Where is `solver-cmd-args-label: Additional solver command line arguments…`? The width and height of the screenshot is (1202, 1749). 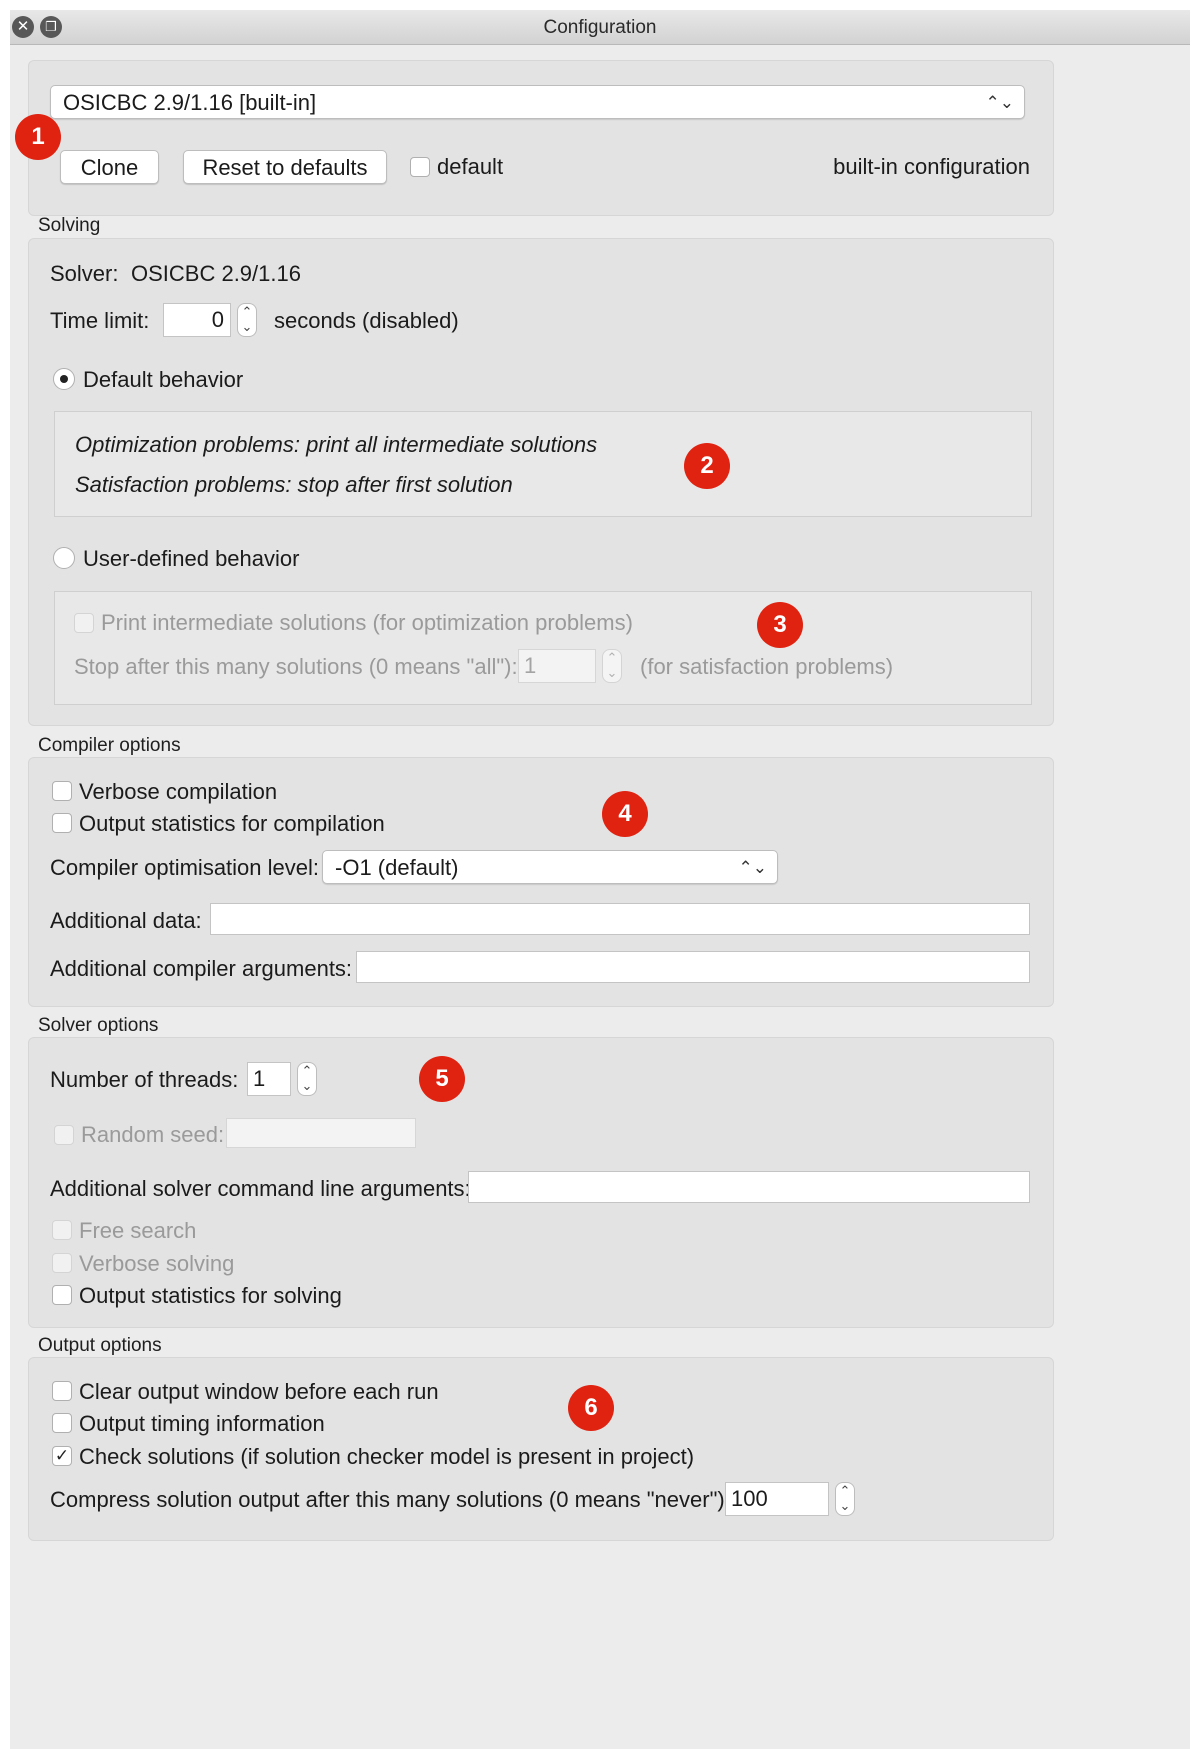 solver-cmd-args-label: Additional solver command line arguments… is located at coordinates (260, 1188).